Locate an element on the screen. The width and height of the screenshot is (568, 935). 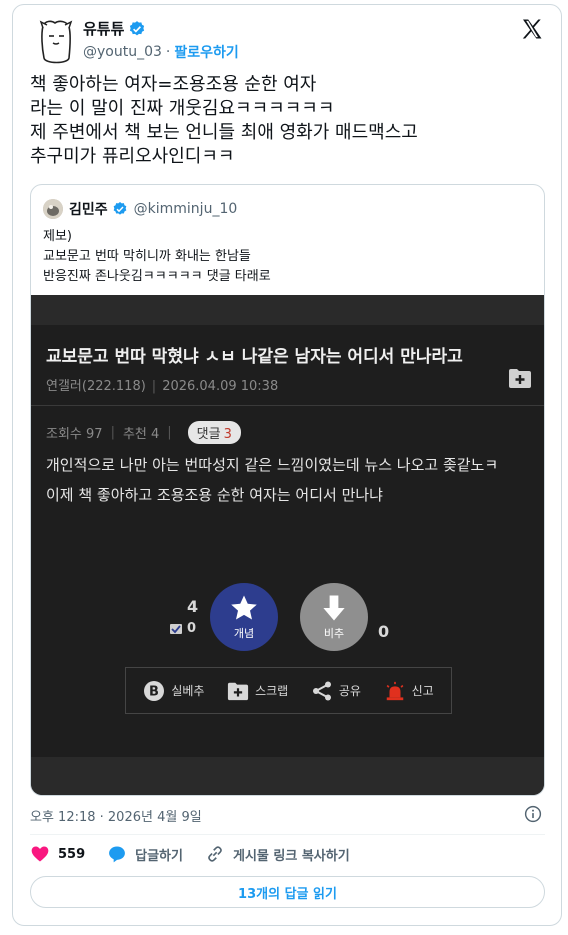
fixed-icon is located at coordinates (176, 628).